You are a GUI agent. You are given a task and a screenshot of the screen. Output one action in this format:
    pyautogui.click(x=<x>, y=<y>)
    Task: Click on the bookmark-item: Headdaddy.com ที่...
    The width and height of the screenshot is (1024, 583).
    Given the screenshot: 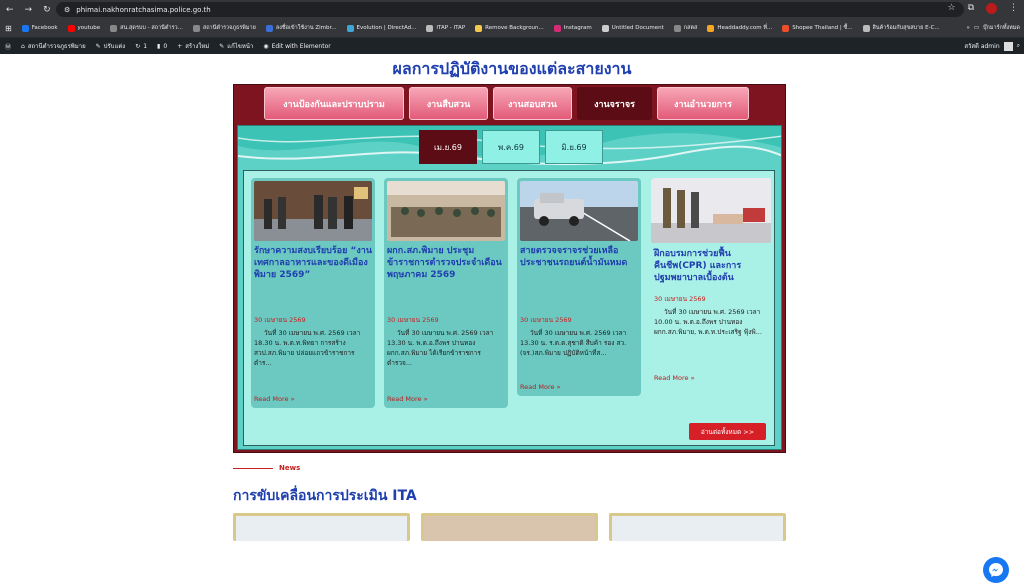 What is the action you would take?
    pyautogui.click(x=739, y=28)
    